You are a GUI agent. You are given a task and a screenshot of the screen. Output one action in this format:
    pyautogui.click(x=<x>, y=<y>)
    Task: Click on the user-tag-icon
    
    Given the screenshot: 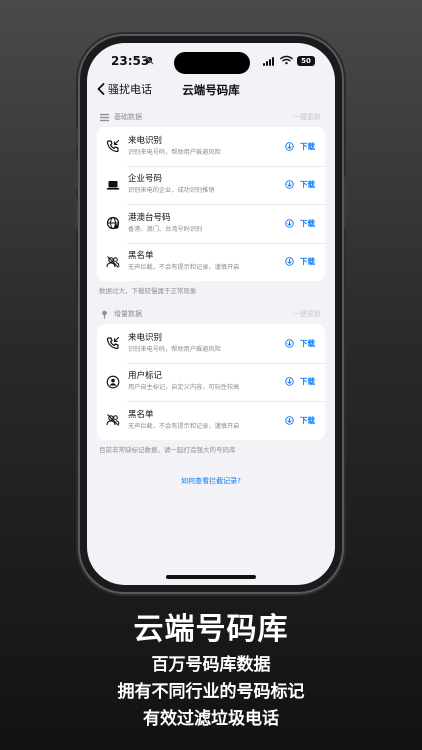 What is the action you would take?
    pyautogui.click(x=113, y=382)
    